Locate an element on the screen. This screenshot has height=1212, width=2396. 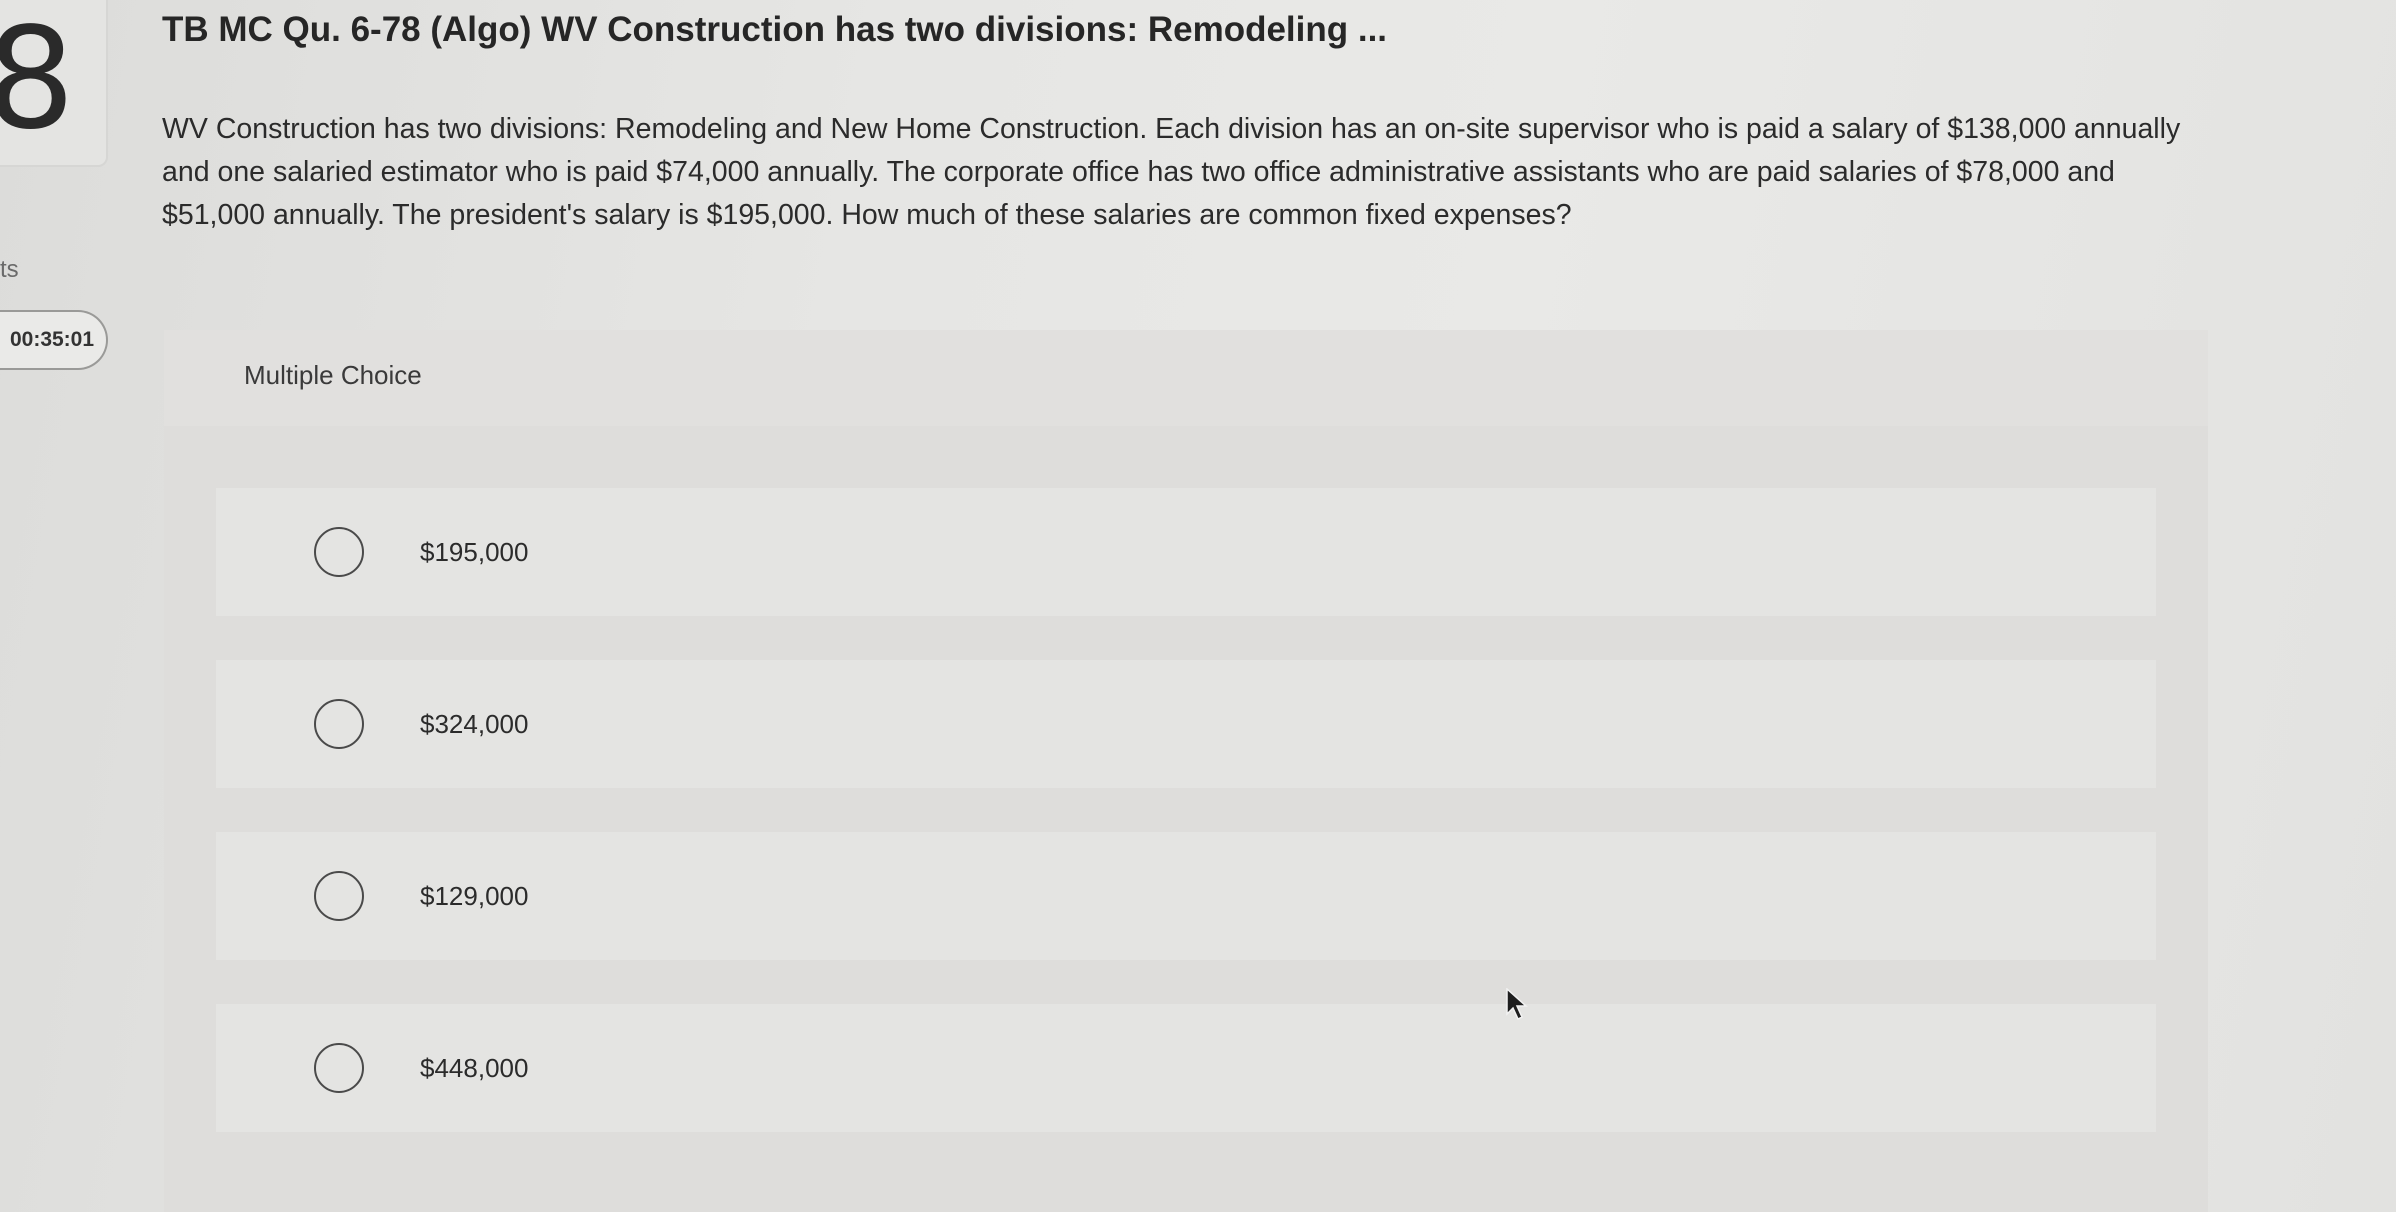
multiple-choice-header: Multiple Choice is located at coordinates (1186, 378).